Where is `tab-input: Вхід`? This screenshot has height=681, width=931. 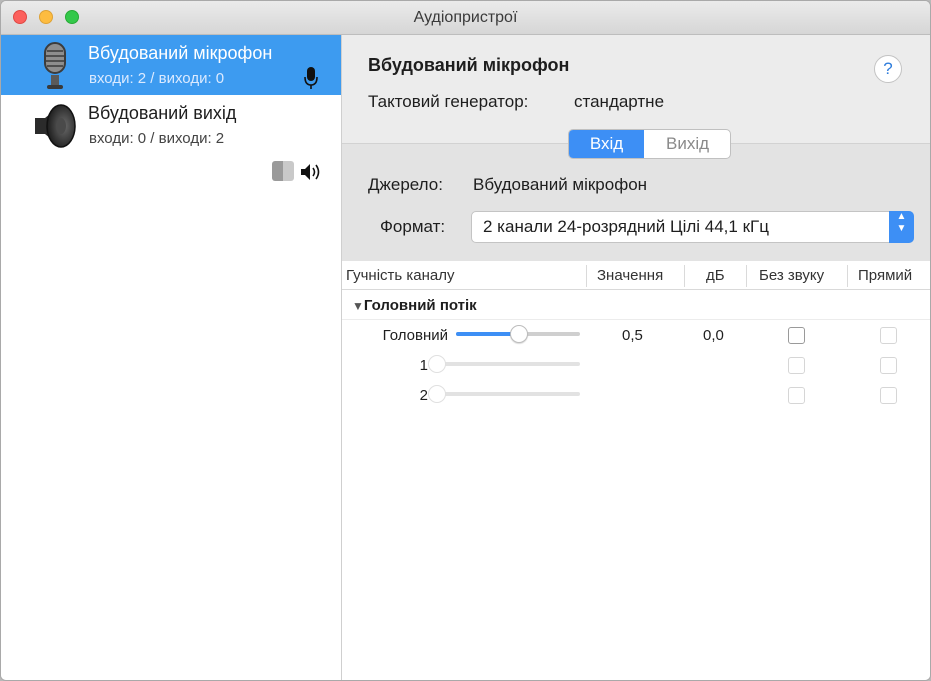 tab-input: Вхід is located at coordinates (606, 144).